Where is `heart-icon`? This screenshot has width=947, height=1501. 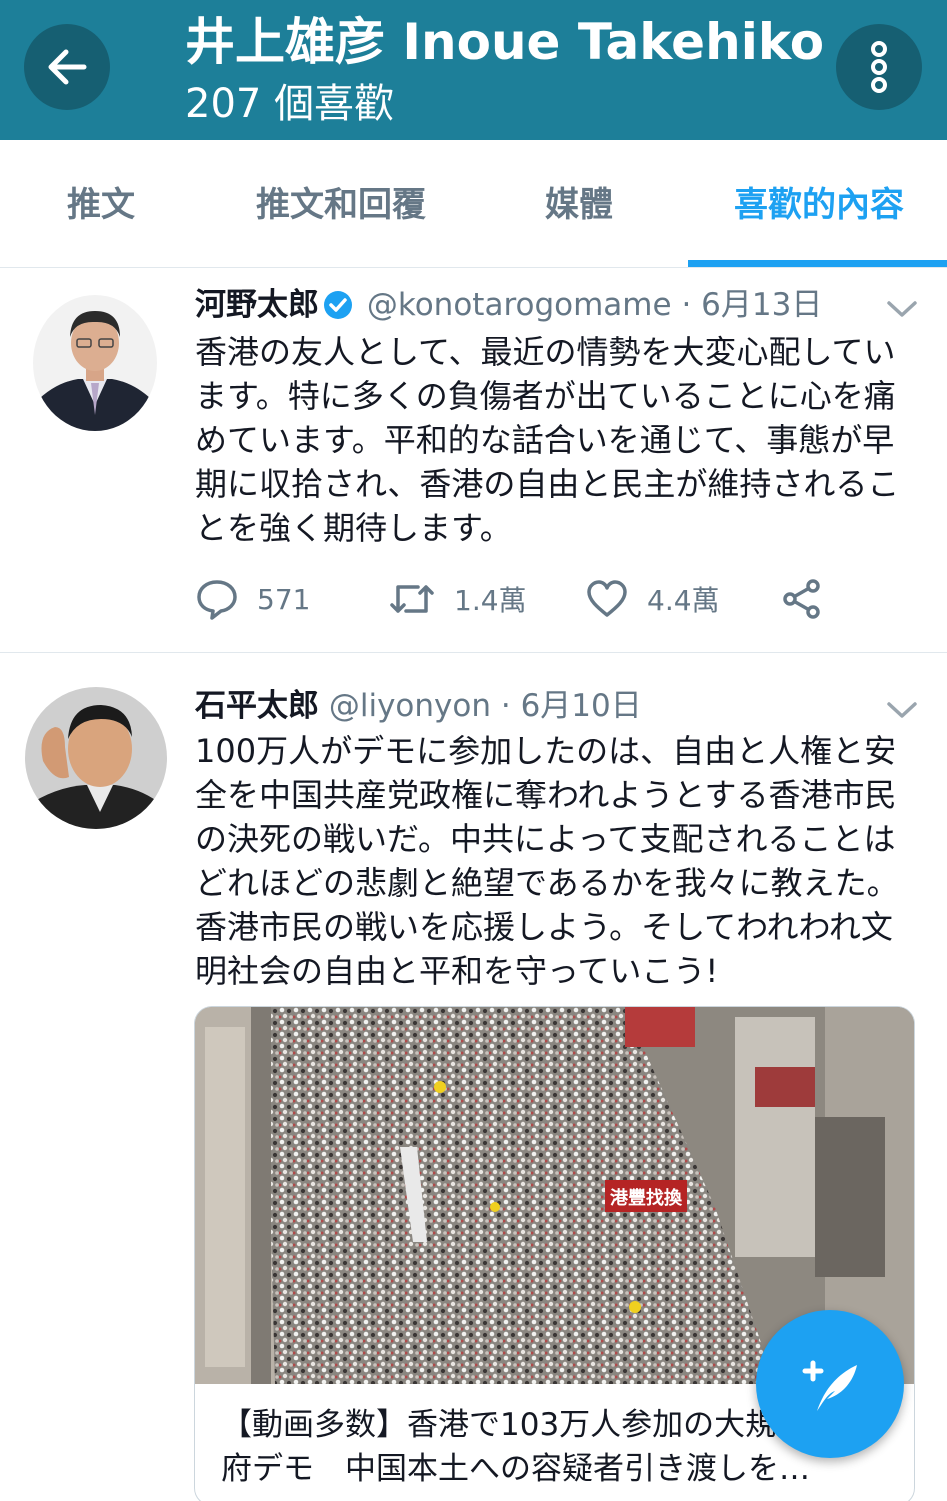
heart-icon is located at coordinates (607, 598).